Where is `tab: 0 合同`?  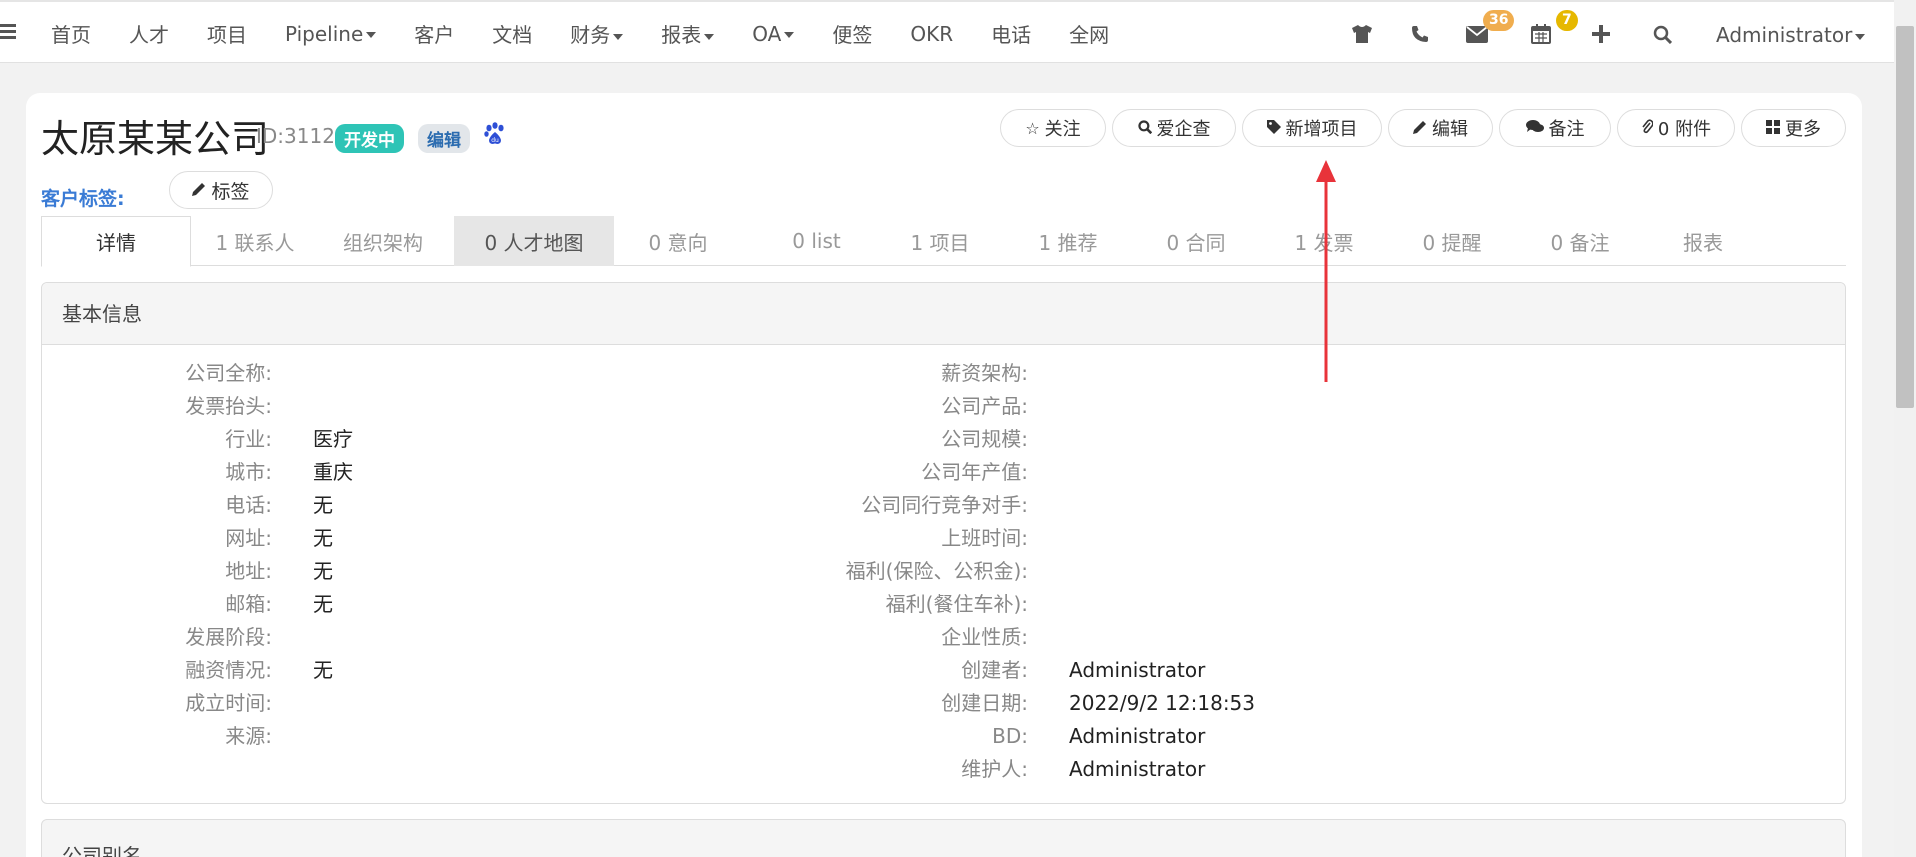 tab: 0 合同 is located at coordinates (1196, 241).